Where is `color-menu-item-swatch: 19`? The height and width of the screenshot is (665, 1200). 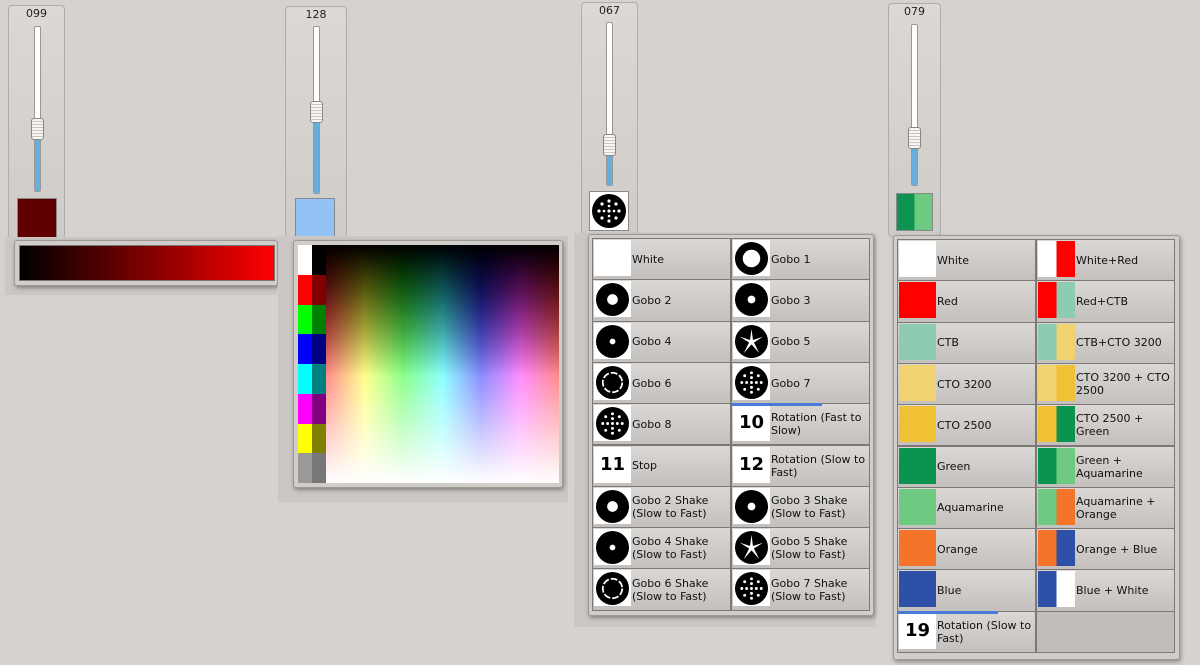 color-menu-item-swatch: 19 is located at coordinates (917, 630).